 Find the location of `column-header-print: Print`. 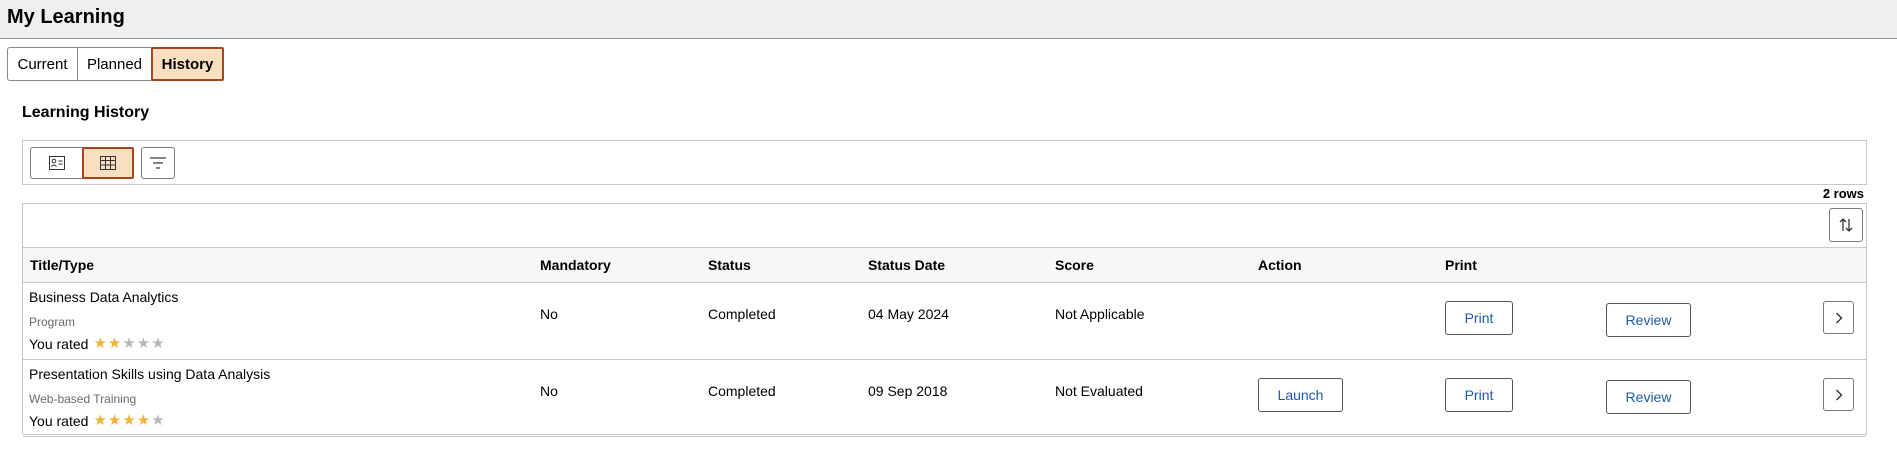

column-header-print: Print is located at coordinates (1461, 265).